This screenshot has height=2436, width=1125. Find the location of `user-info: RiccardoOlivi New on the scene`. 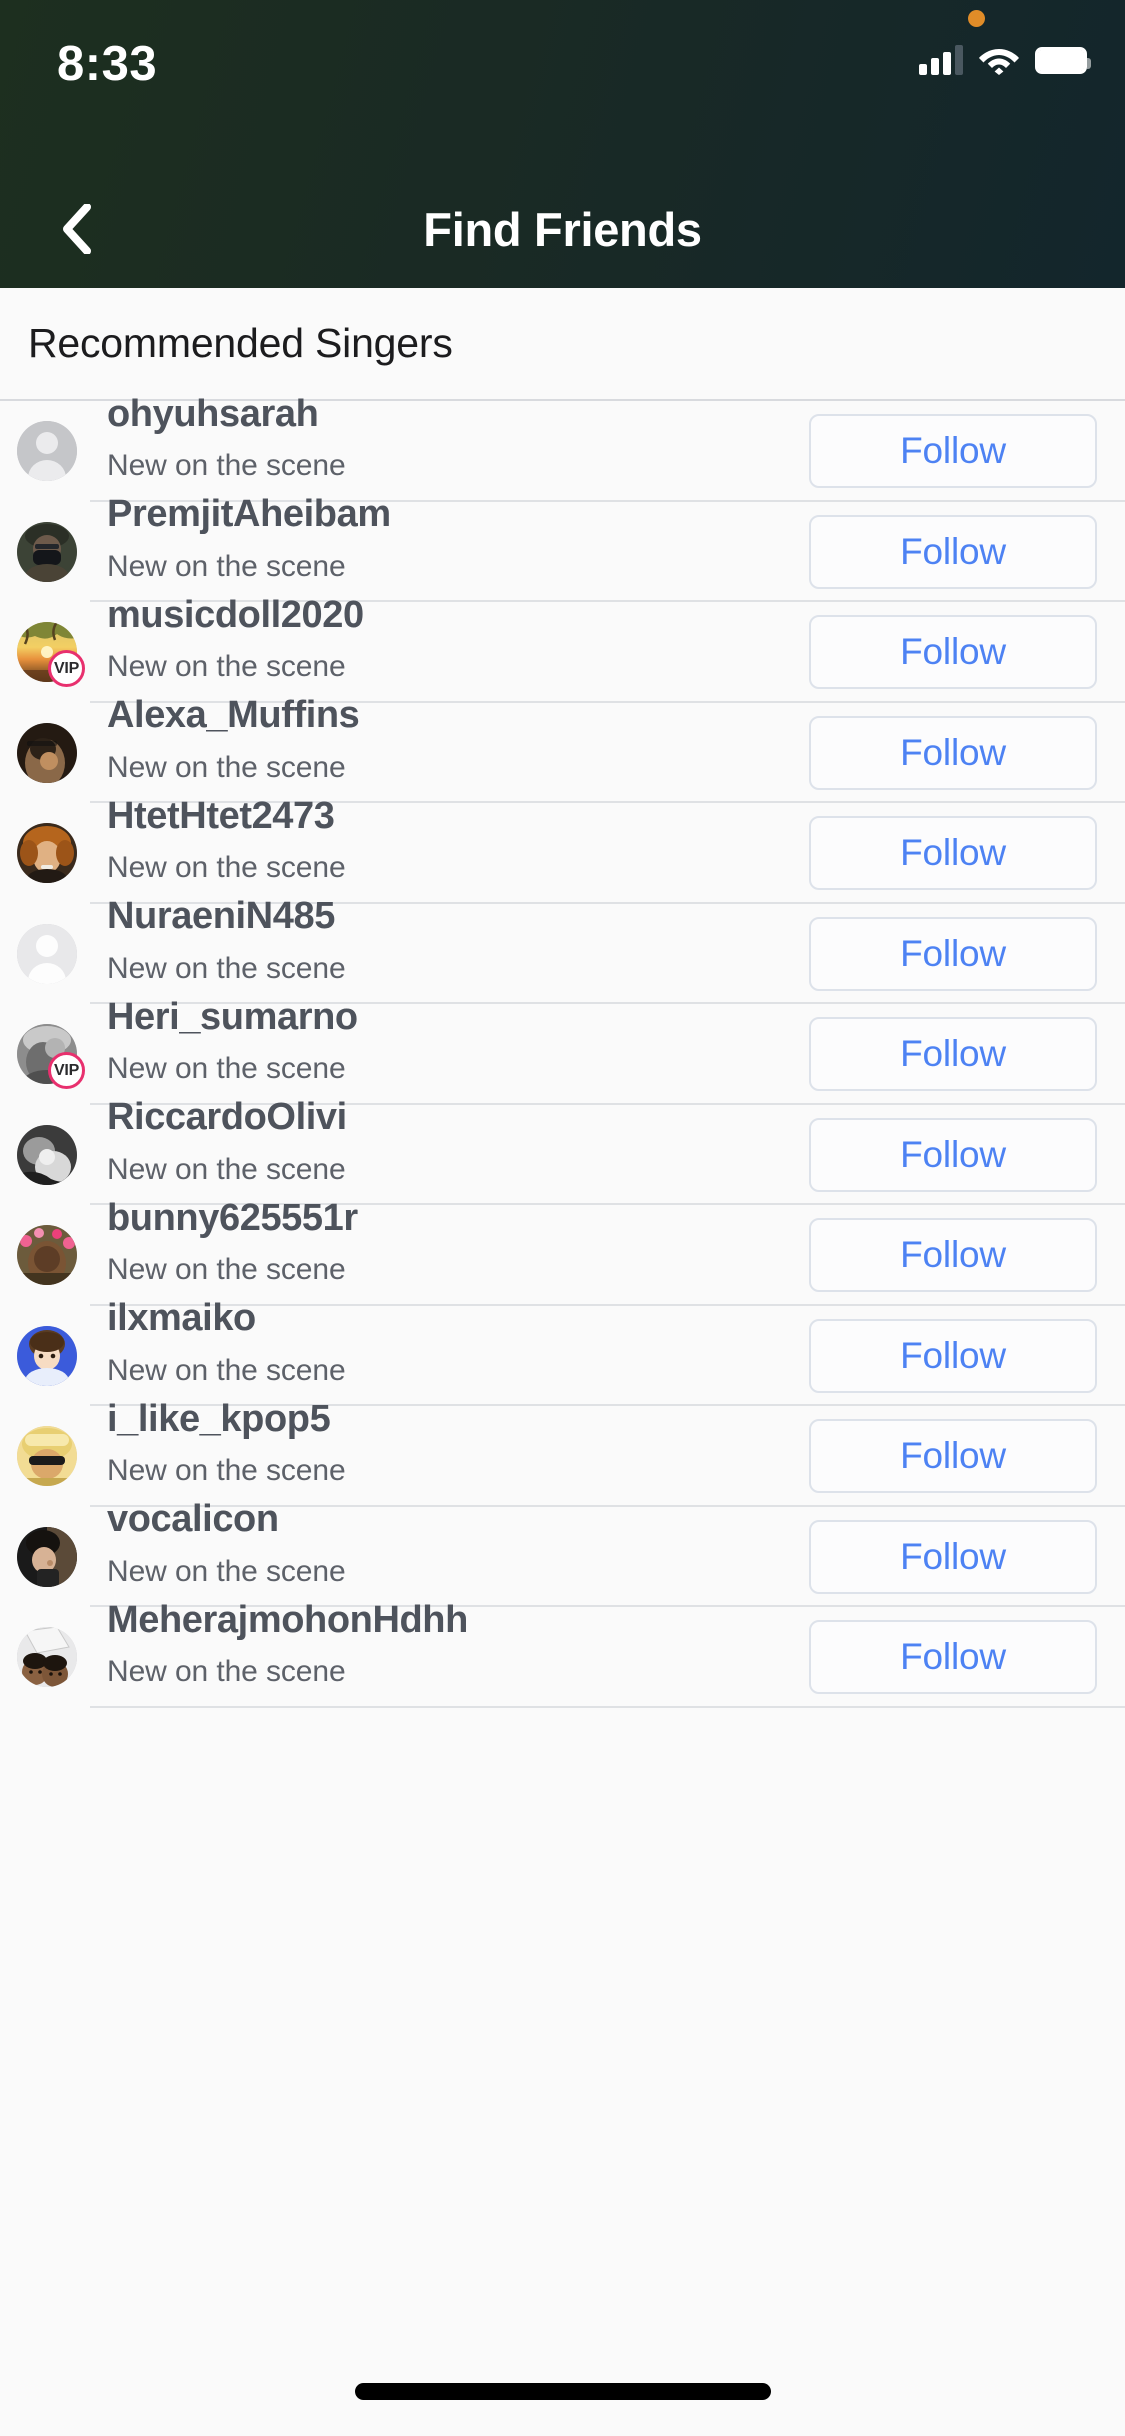

user-info: RiccardoOlivi New on the scene is located at coordinates (443, 1141).